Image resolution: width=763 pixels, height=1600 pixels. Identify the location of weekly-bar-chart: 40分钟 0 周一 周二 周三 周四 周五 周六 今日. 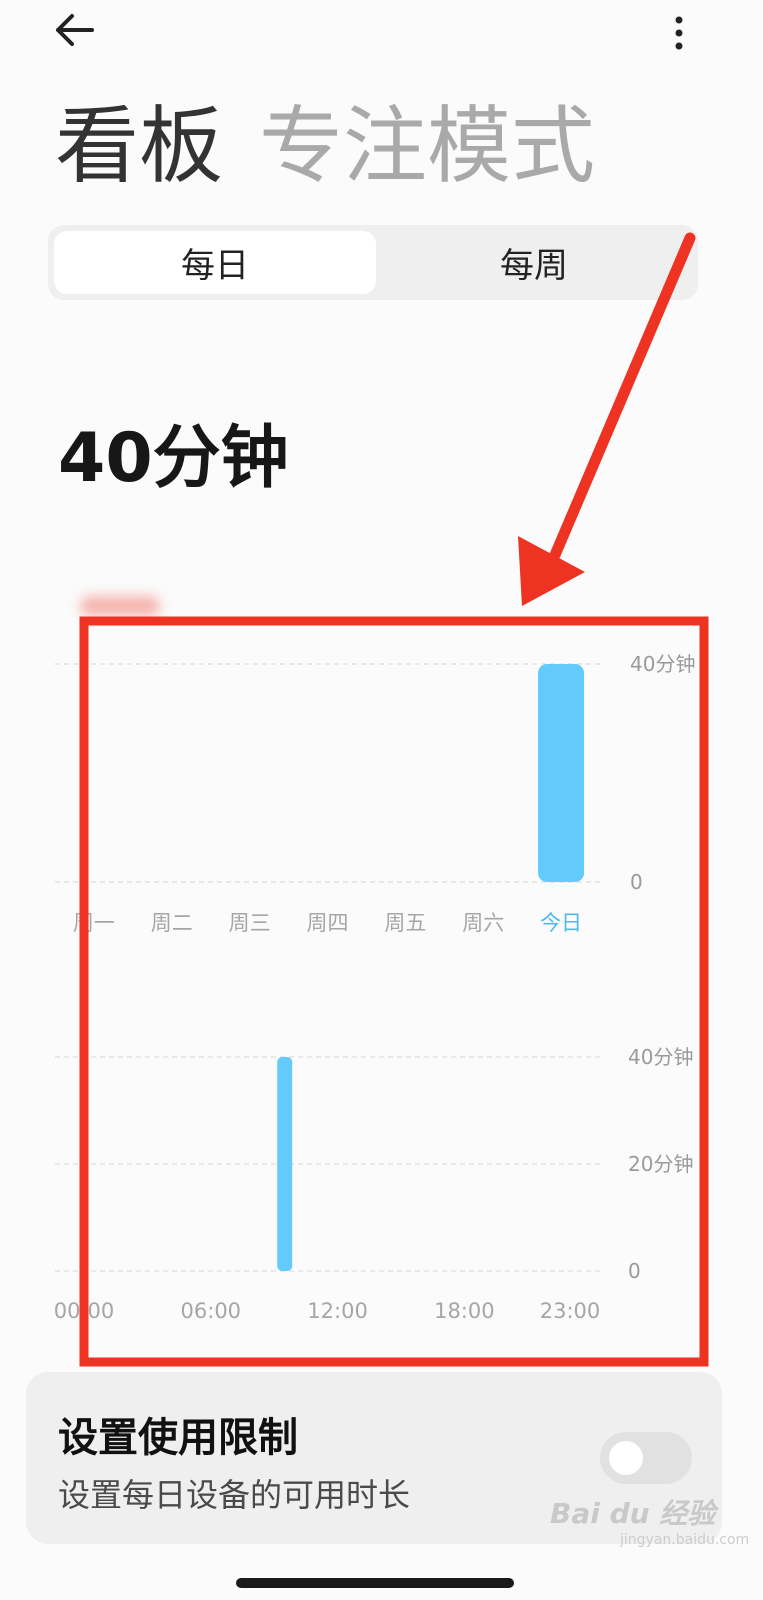
(375, 793).